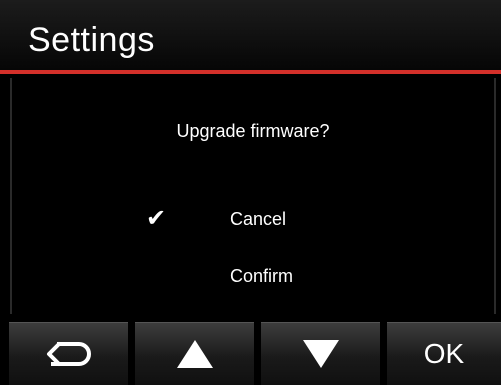 The height and width of the screenshot is (385, 501). I want to click on up-button, so click(194, 353).